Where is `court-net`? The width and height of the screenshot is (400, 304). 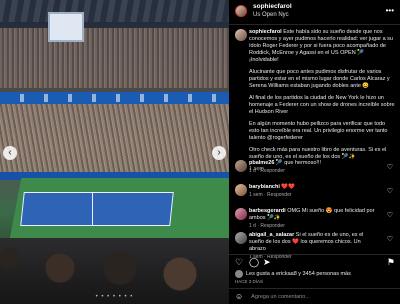
court-net is located at coordinates (92, 209).